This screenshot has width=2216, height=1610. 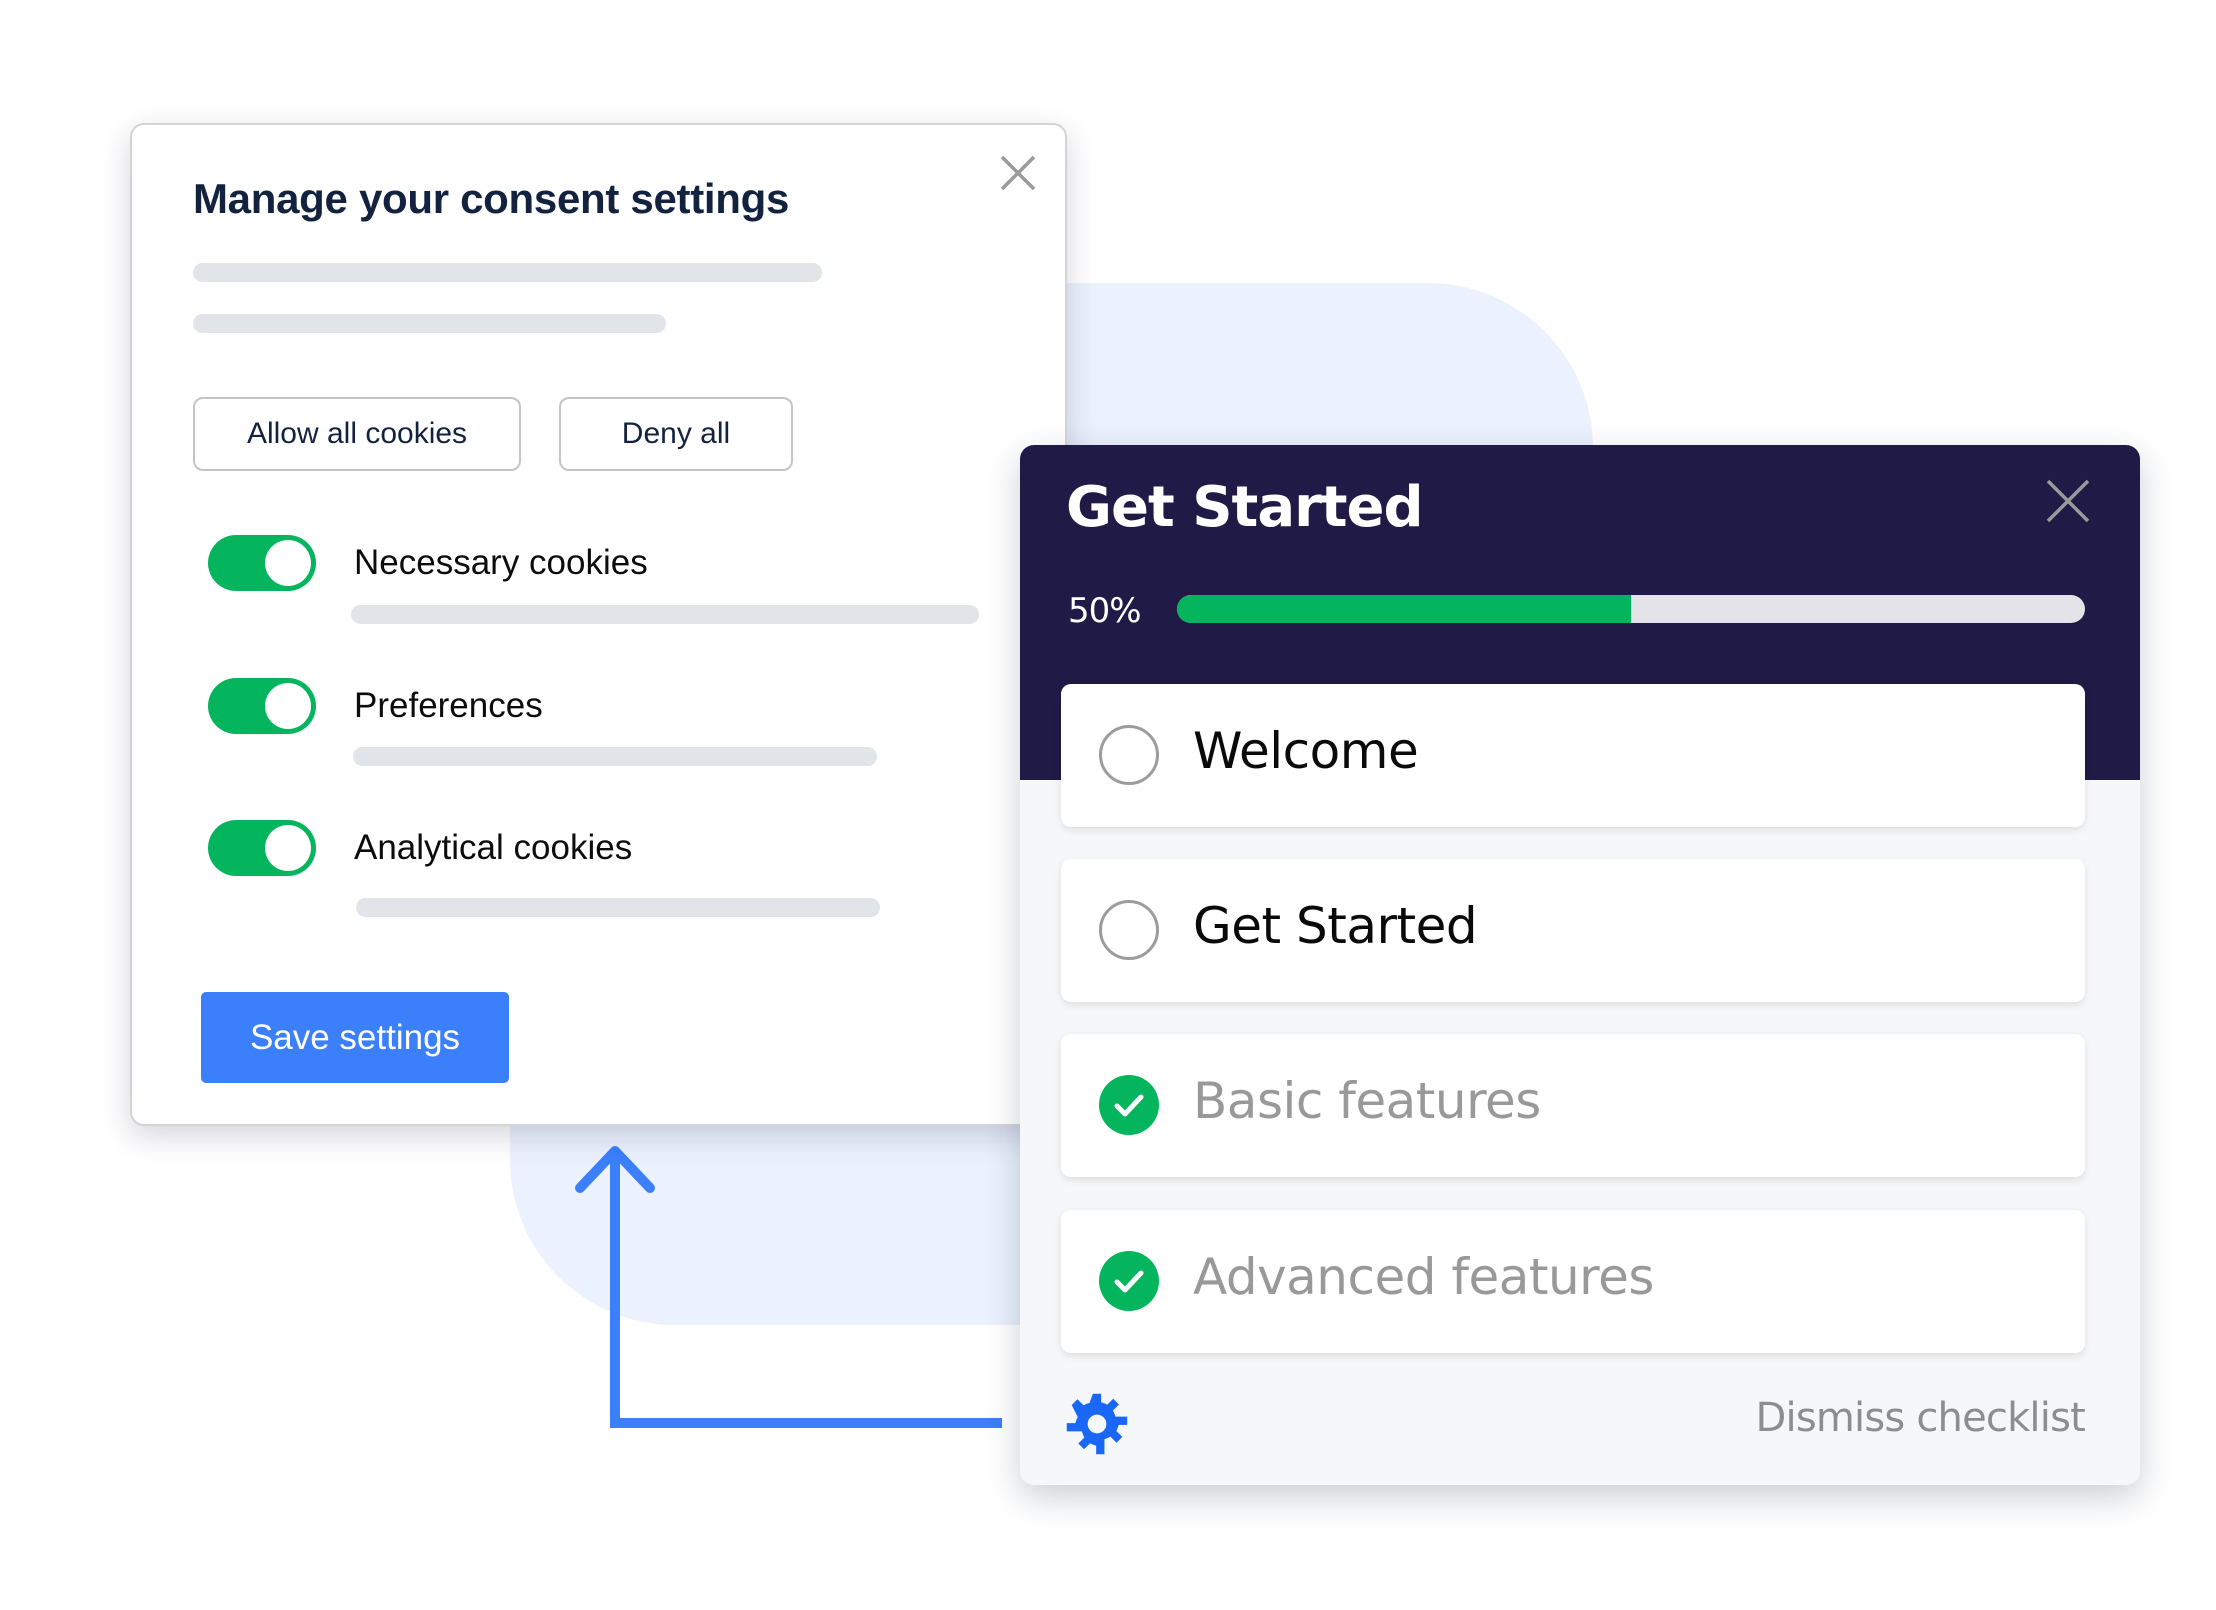 What do you see at coordinates (1404, 609) in the screenshot?
I see `progress-bar-fill` at bounding box center [1404, 609].